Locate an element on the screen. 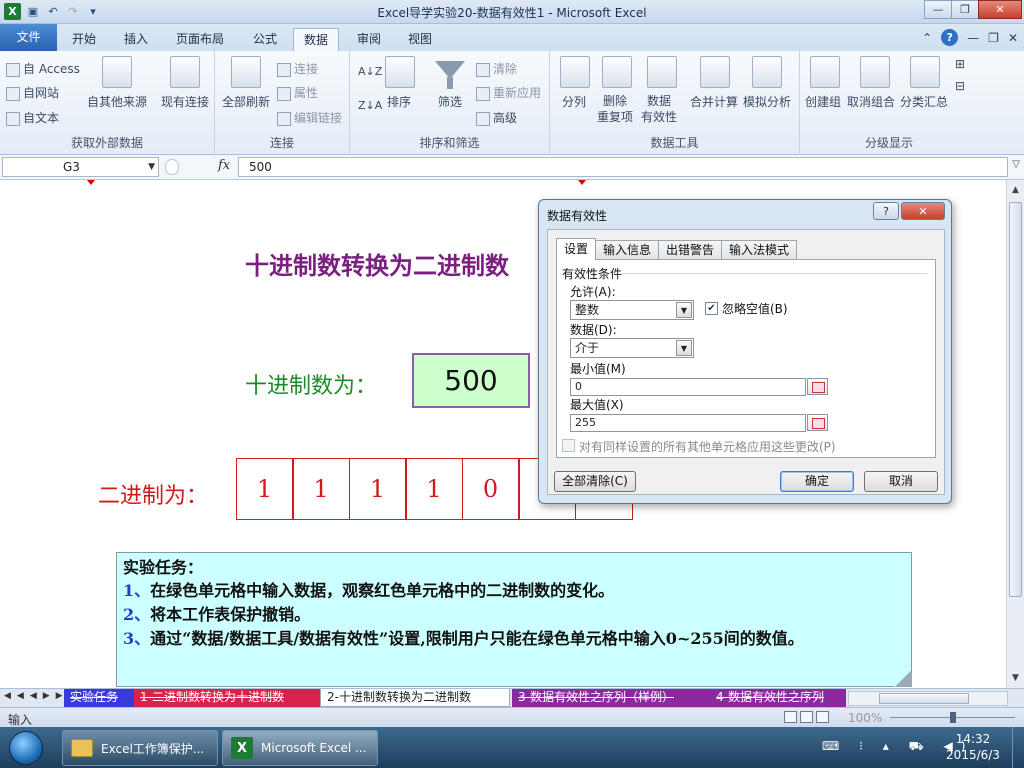 The height and width of the screenshot is (768, 1024). advanced-filter-button: 高级 is located at coordinates (496, 117).